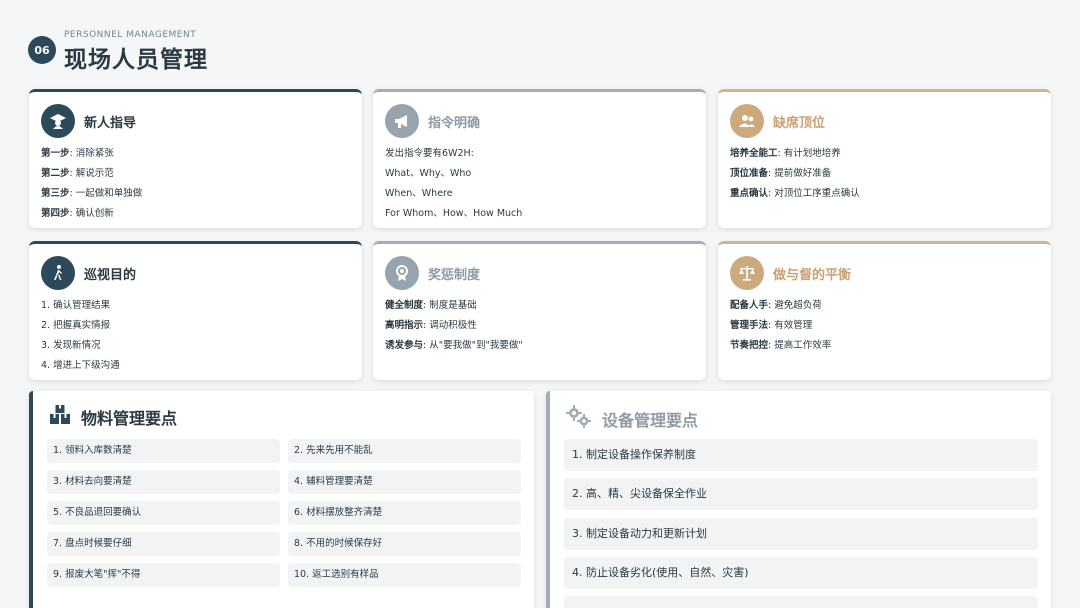  Describe the element at coordinates (110, 123) in the screenshot. I see `card-title: 新人指导` at that location.